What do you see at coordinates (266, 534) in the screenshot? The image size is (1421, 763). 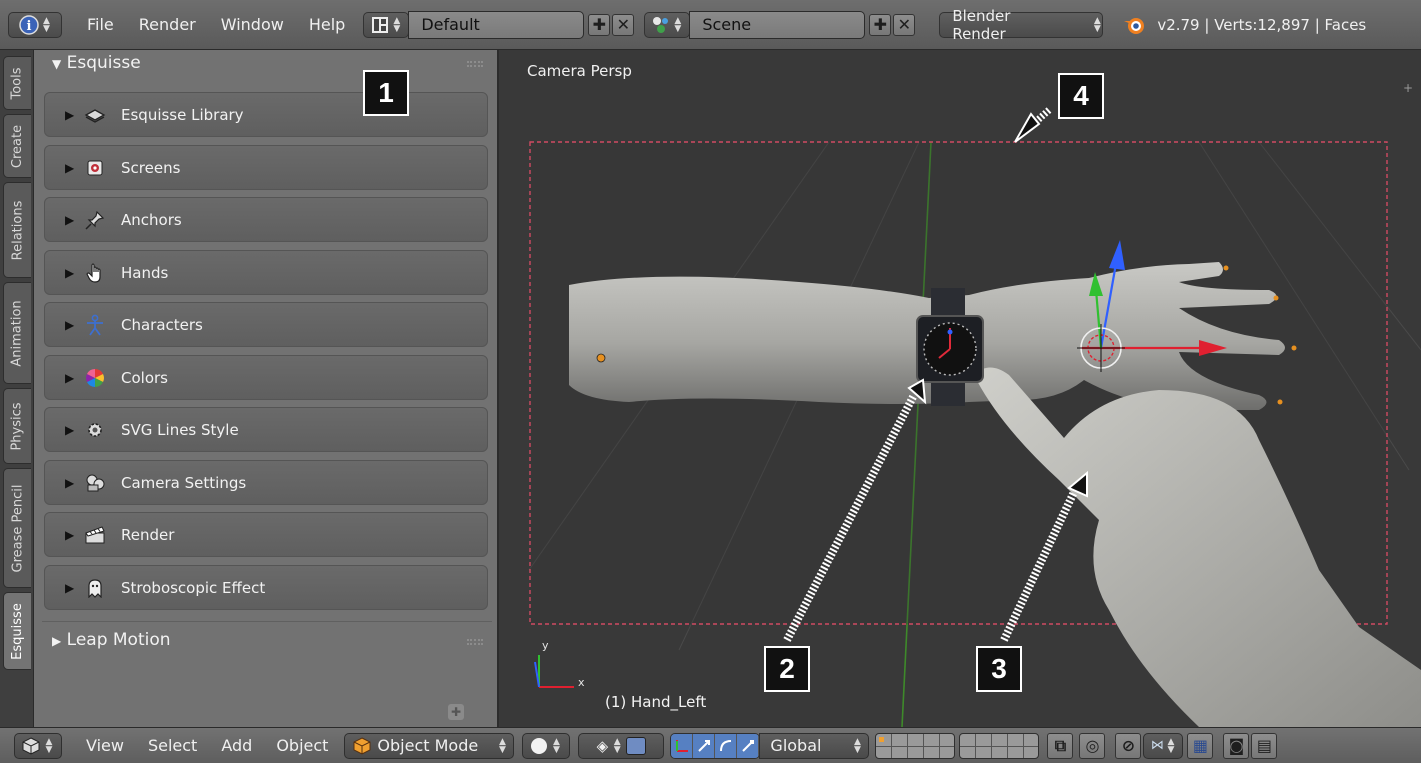 I see `subpanel-render: ▶ Render` at bounding box center [266, 534].